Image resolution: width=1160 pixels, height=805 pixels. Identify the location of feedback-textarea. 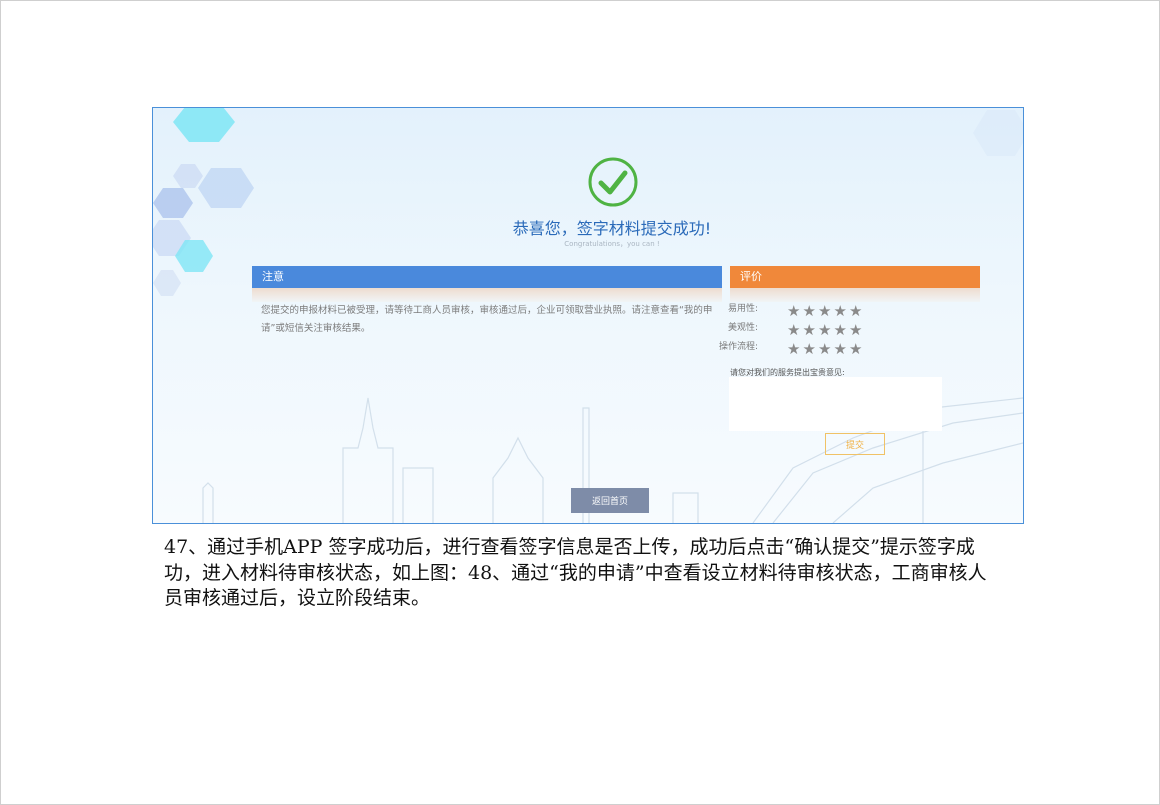
(835, 404).